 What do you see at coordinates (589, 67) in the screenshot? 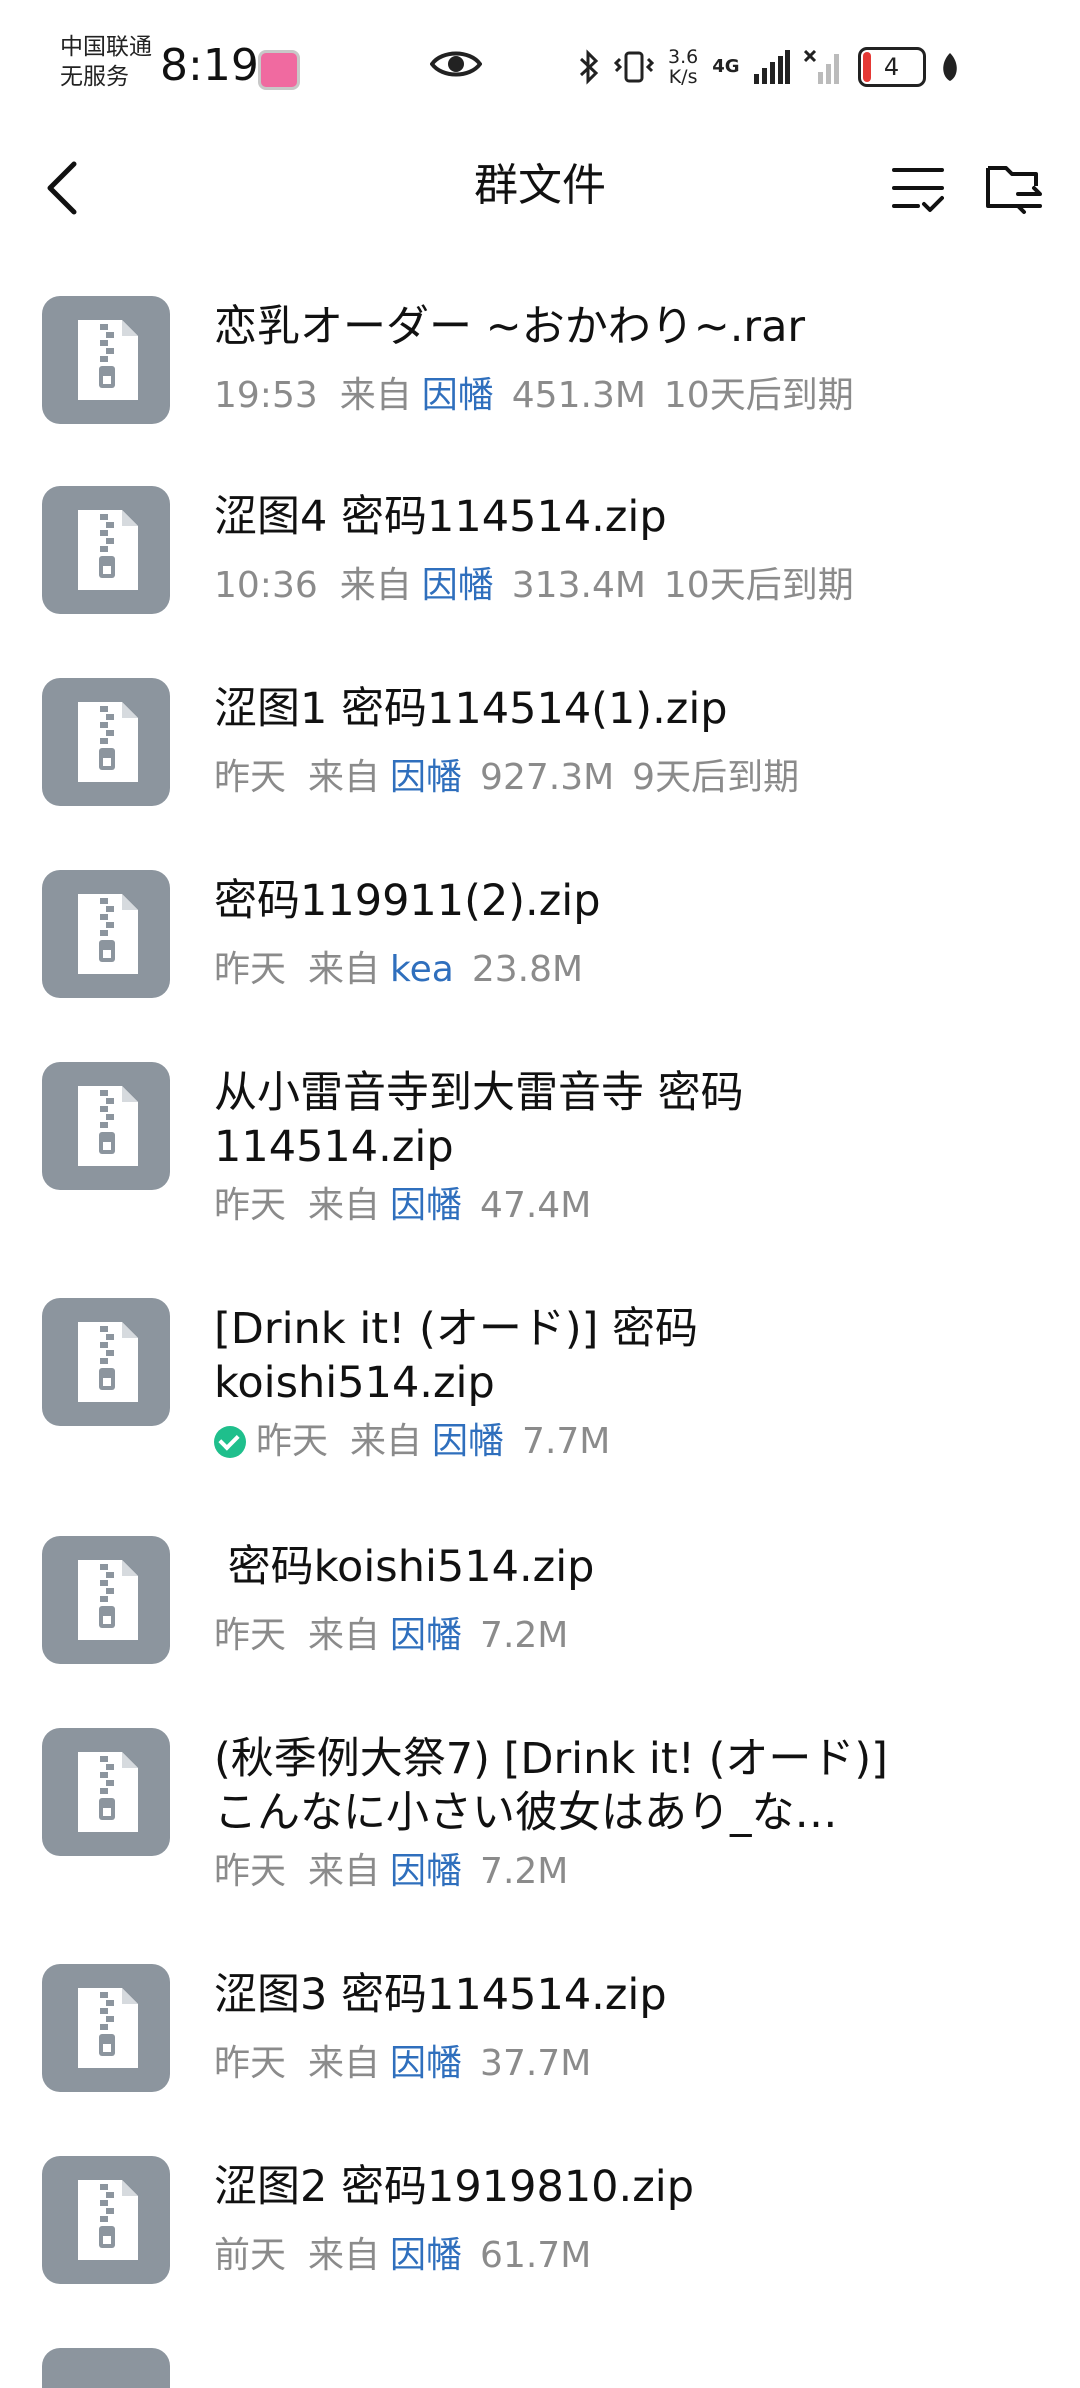
I see `bluetooth-icon` at bounding box center [589, 67].